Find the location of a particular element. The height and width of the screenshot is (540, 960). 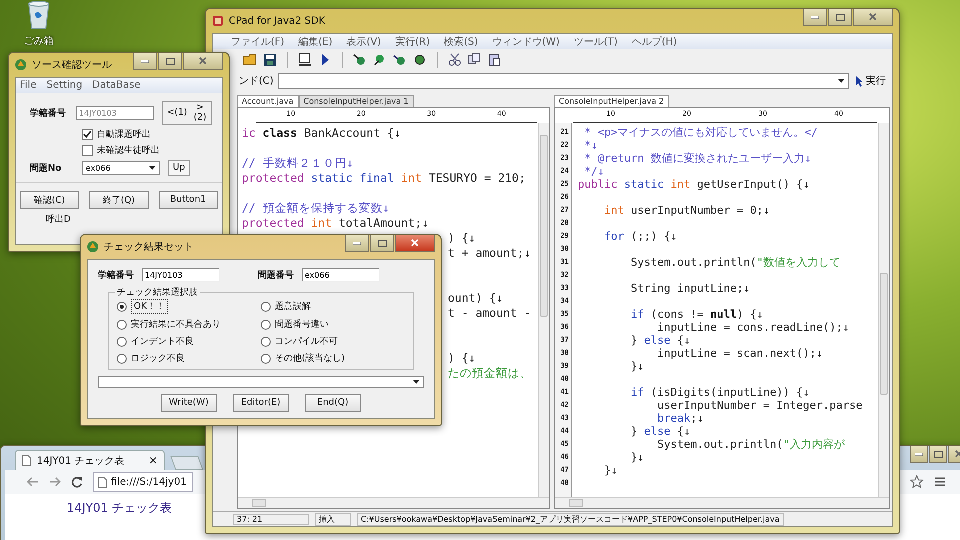

menu-item: File is located at coordinates (28, 85).